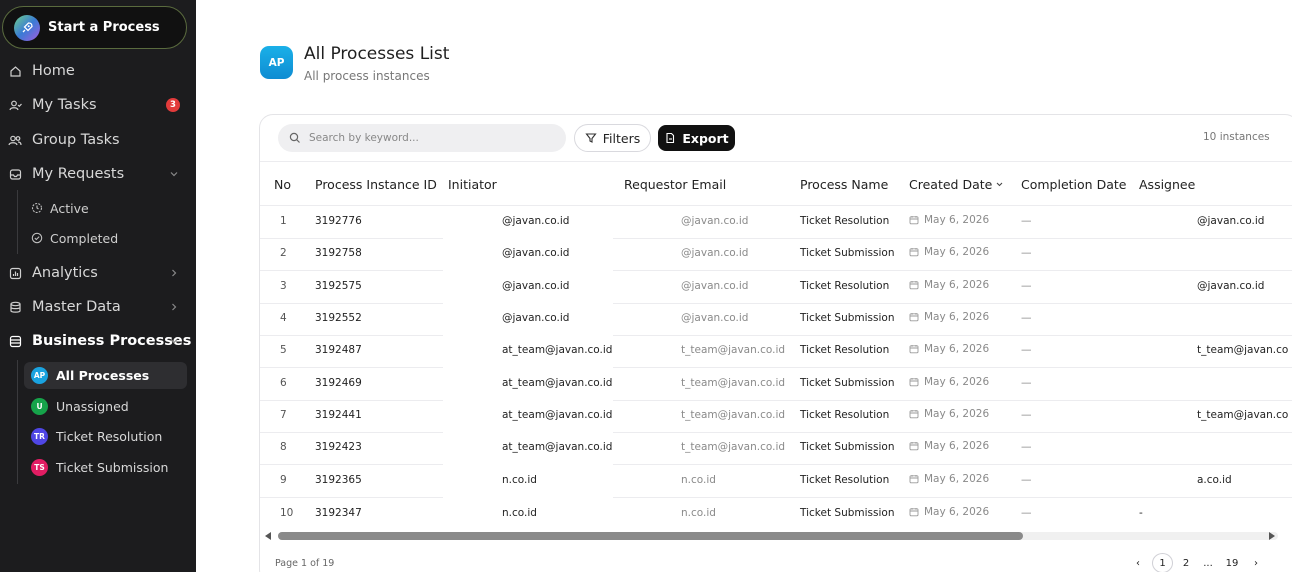  What do you see at coordinates (98, 71) in the screenshot?
I see `nav-home: Home` at bounding box center [98, 71].